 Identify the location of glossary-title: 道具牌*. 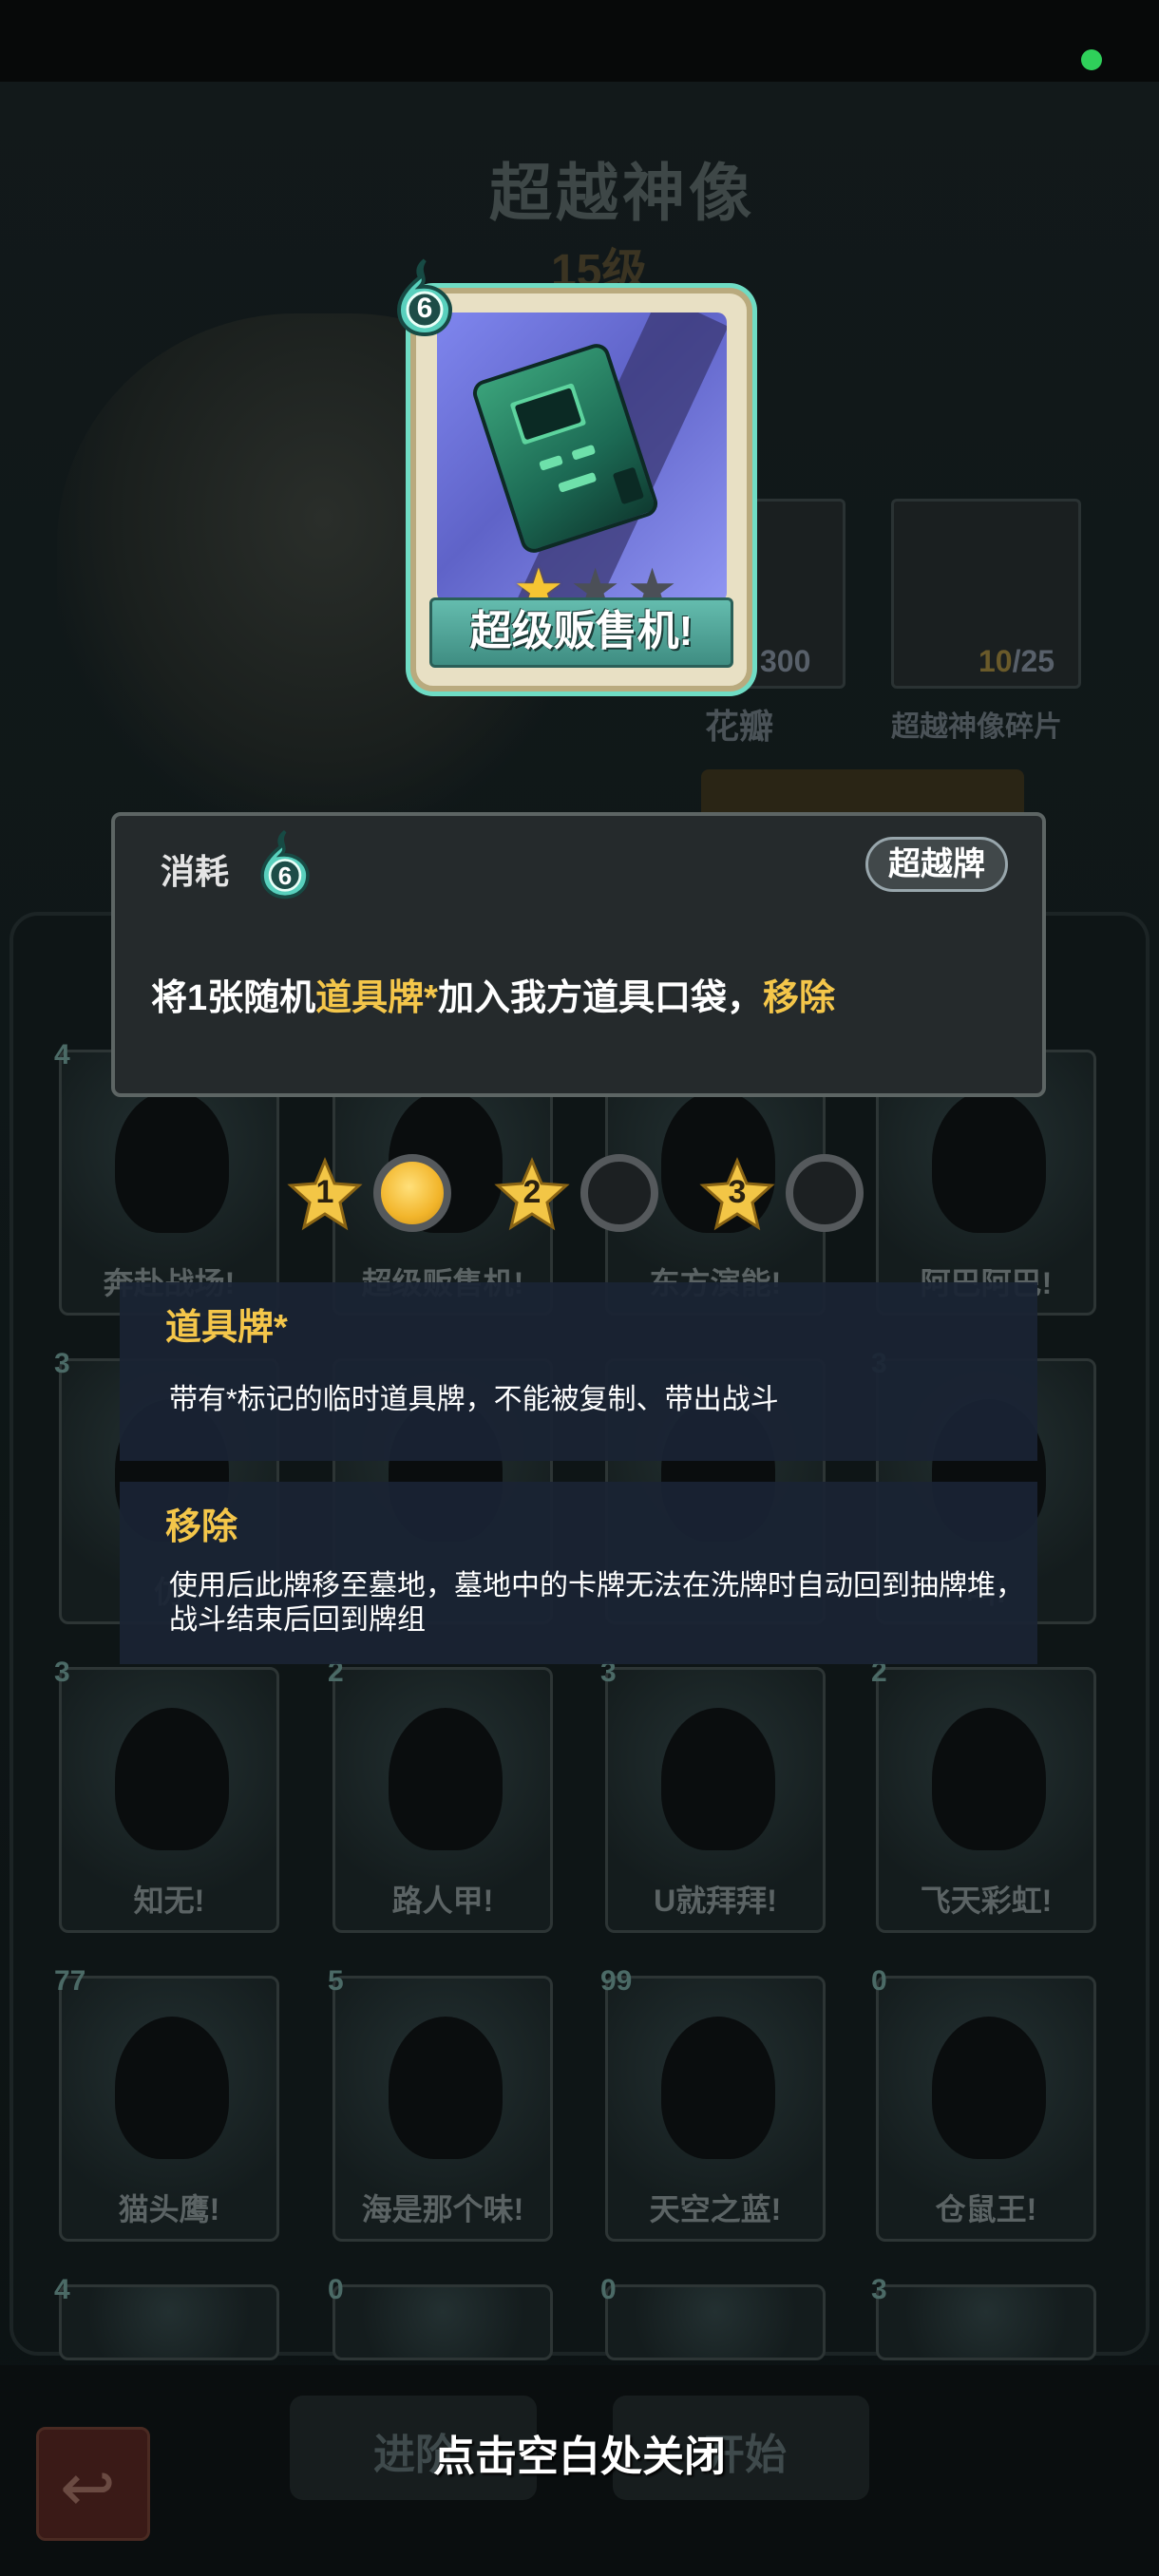
(226, 1328).